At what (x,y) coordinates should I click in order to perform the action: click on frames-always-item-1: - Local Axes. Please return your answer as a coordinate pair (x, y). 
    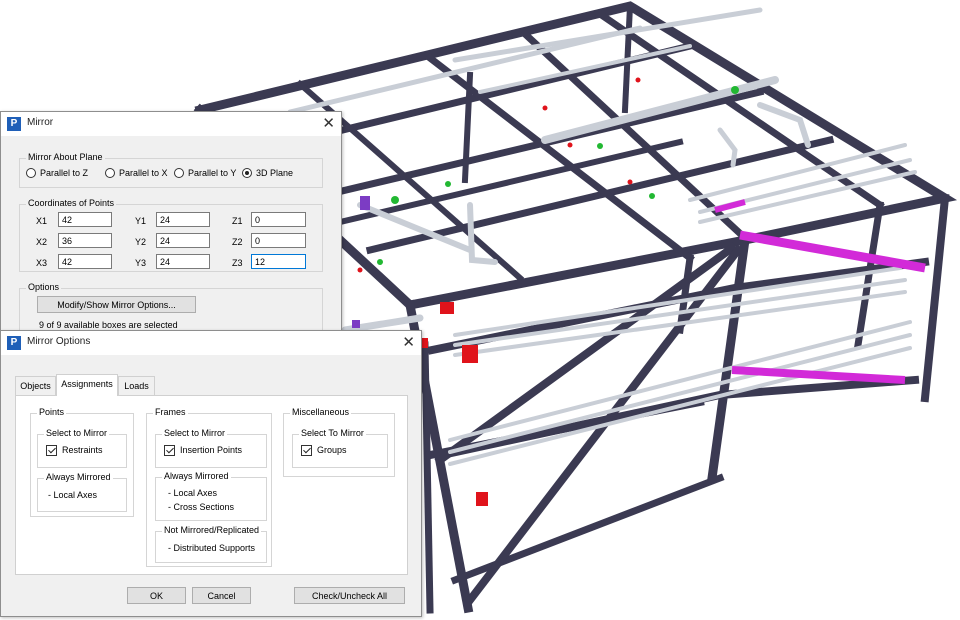
    Looking at the image, I should click on (193, 493).